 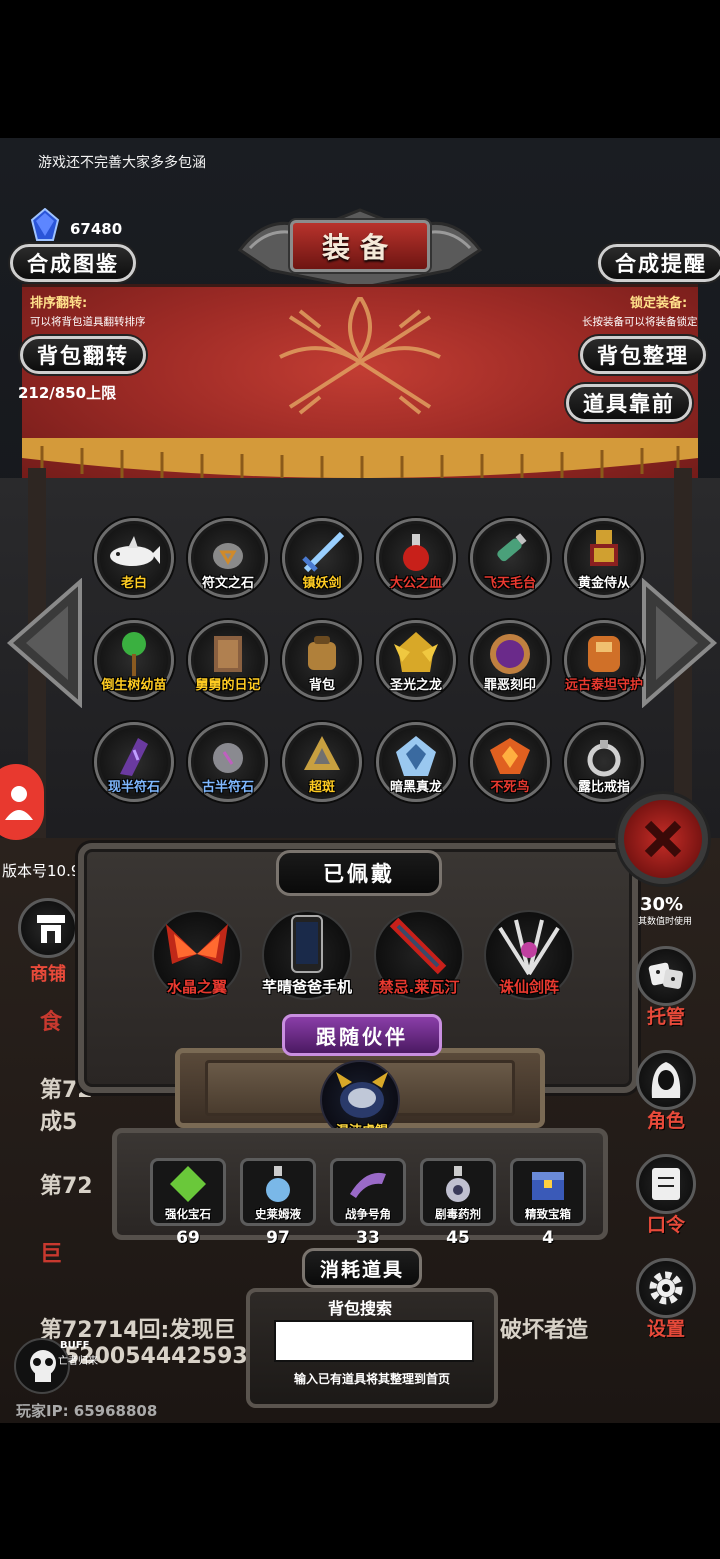 I want to click on inventory-item: 符文之石, so click(x=228, y=558).